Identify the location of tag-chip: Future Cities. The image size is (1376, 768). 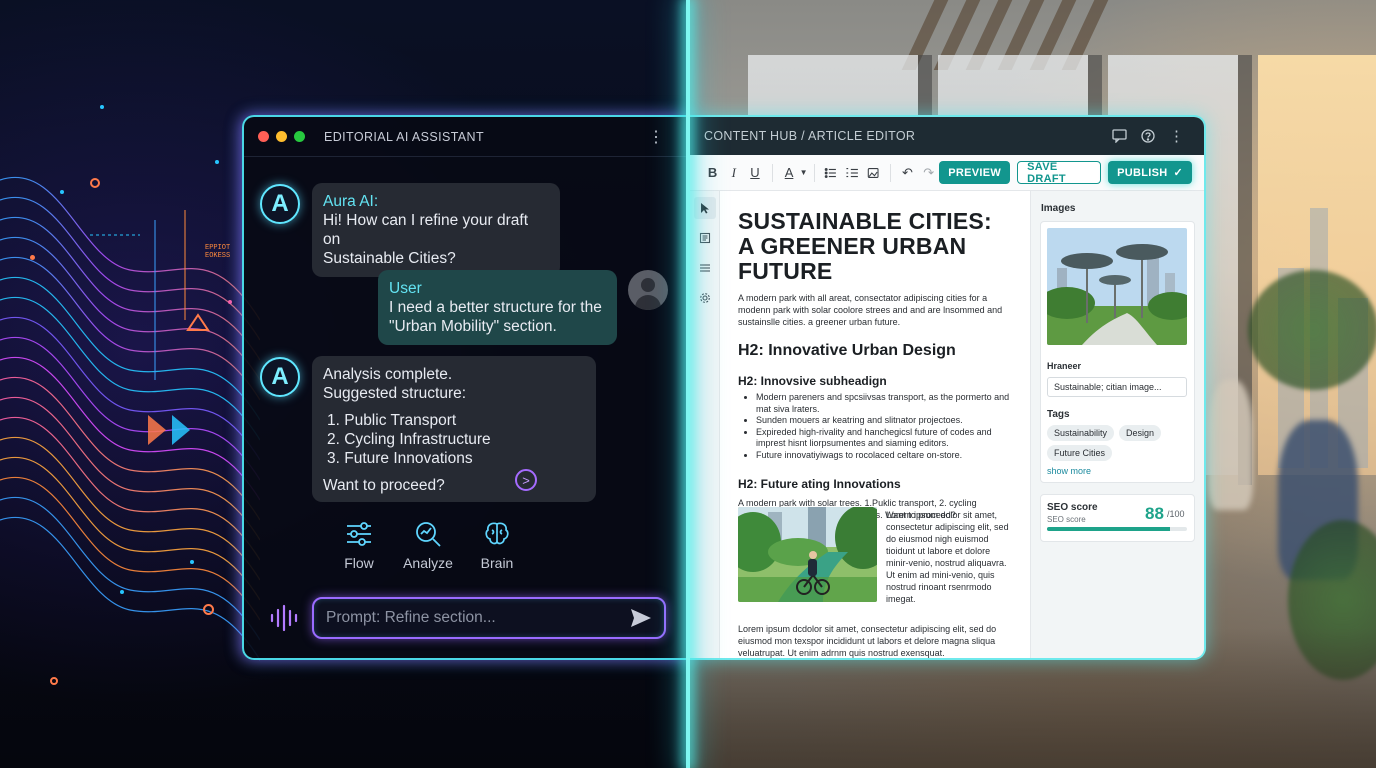
(1080, 453).